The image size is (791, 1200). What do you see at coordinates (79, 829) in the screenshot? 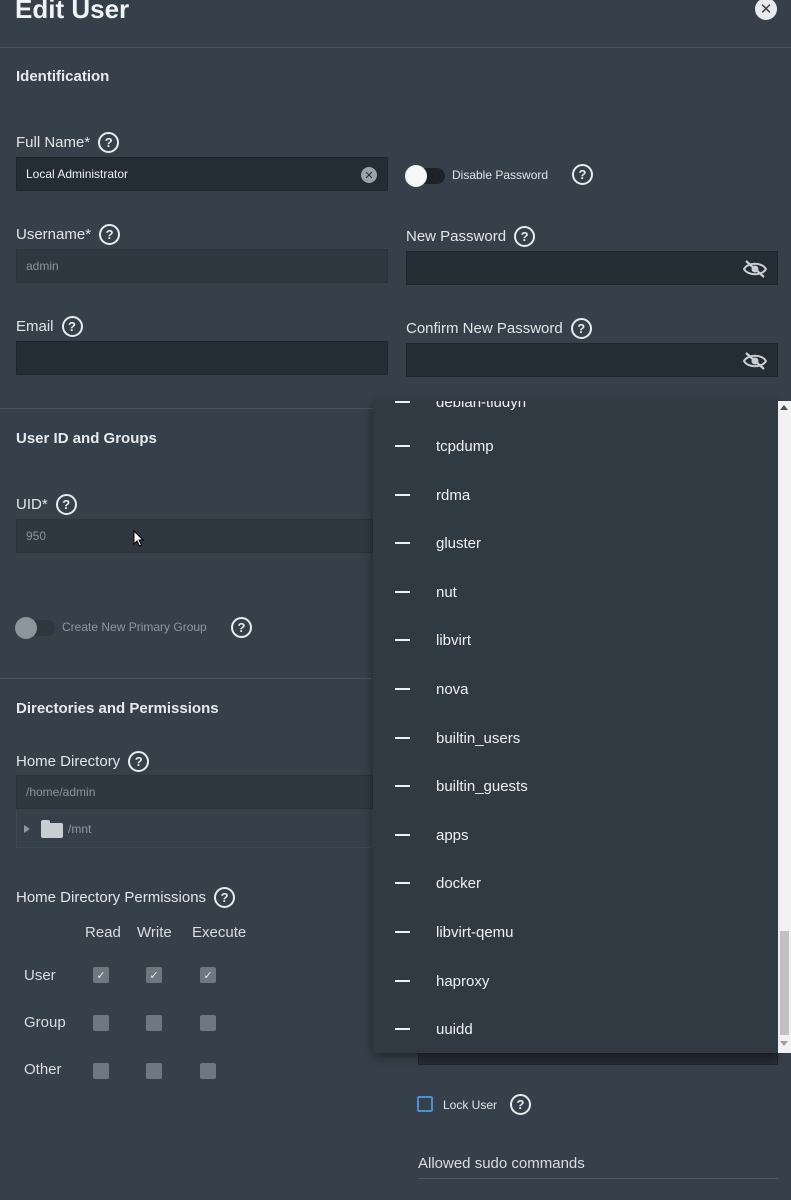
I see `tree-node-mnt: /mnt` at bounding box center [79, 829].